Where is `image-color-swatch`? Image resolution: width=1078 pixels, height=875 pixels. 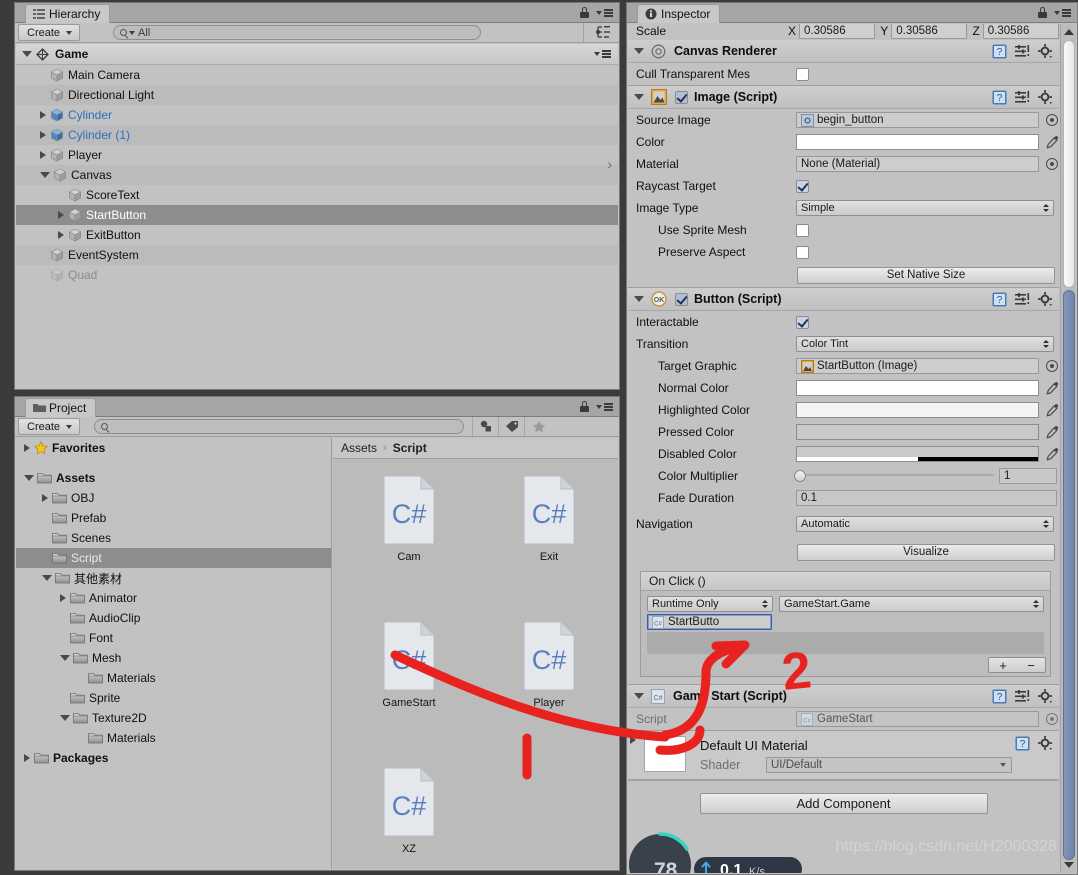
image-color-swatch is located at coordinates (917, 142).